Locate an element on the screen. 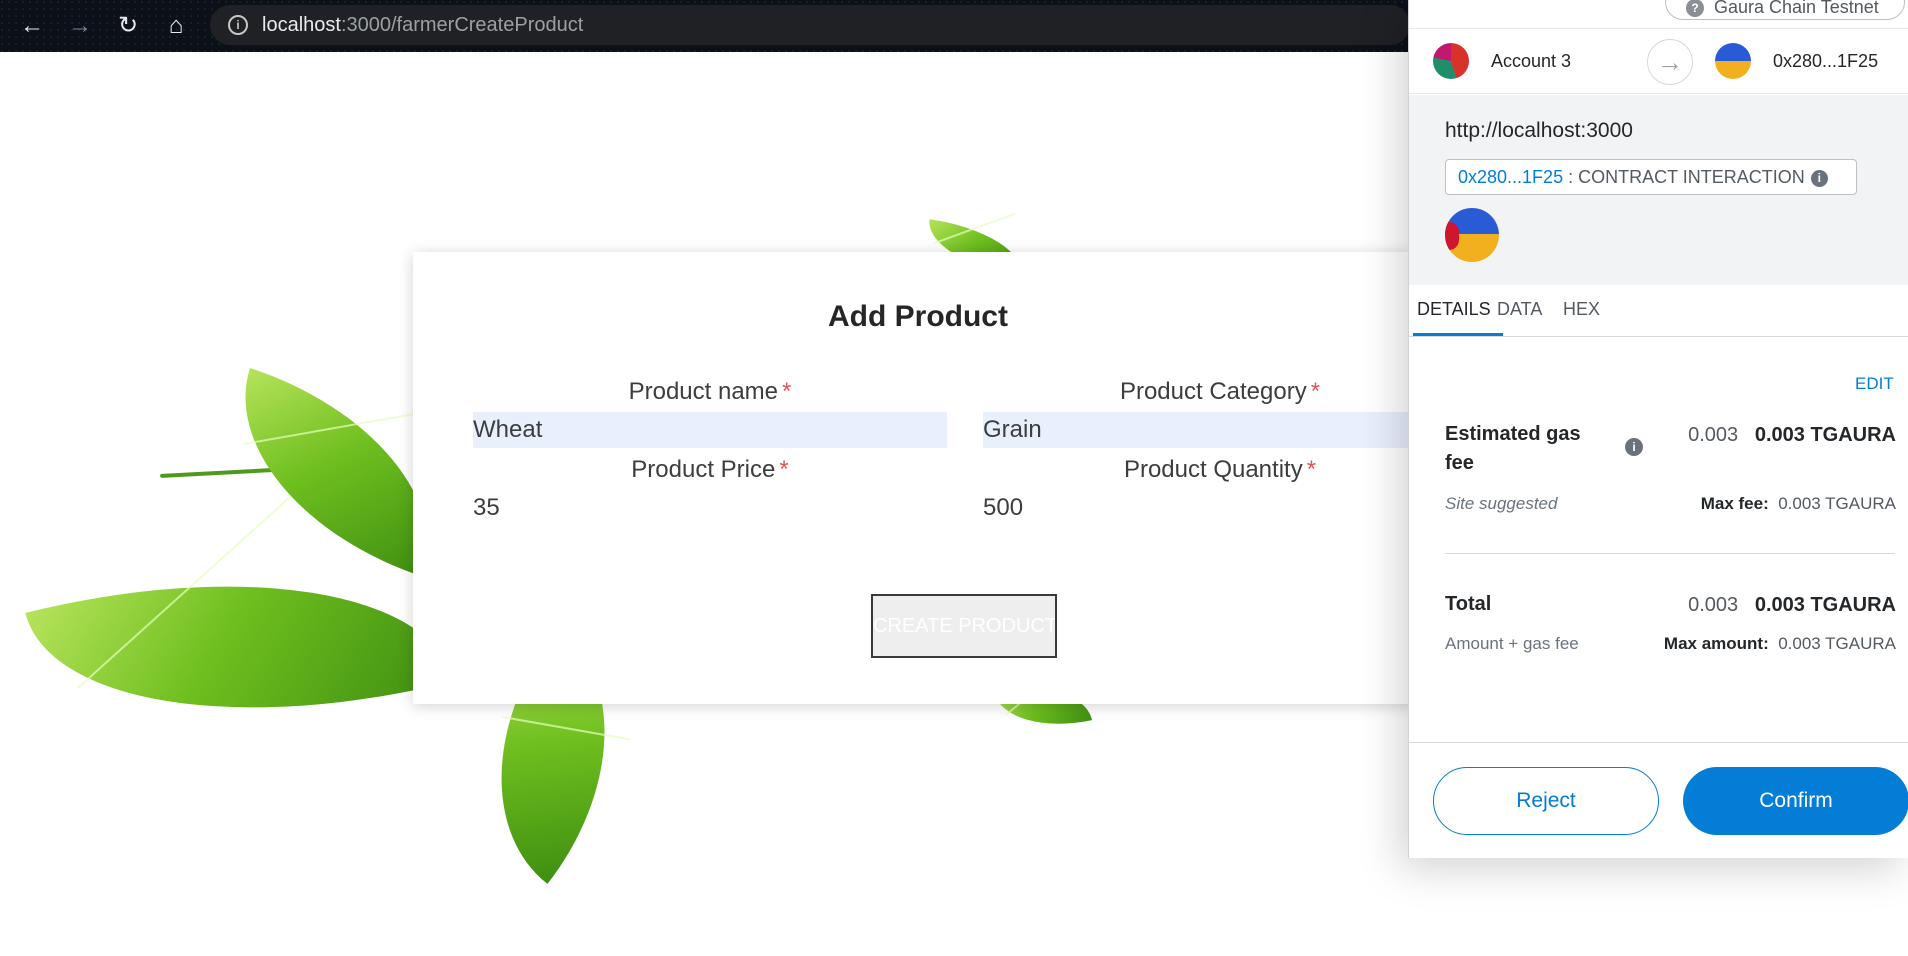 This screenshot has height=956, width=1908. total-amount: 0.003 0.003 TGAURA is located at coordinates (1792, 605).